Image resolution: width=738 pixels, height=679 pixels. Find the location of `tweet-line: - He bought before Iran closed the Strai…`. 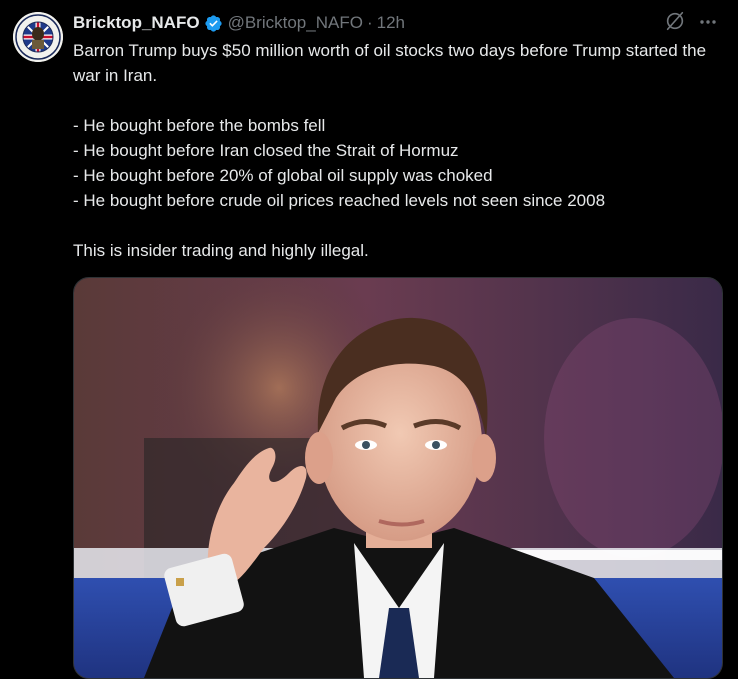

tweet-line: - He bought before Iran closed the Strai… is located at coordinates (266, 150).